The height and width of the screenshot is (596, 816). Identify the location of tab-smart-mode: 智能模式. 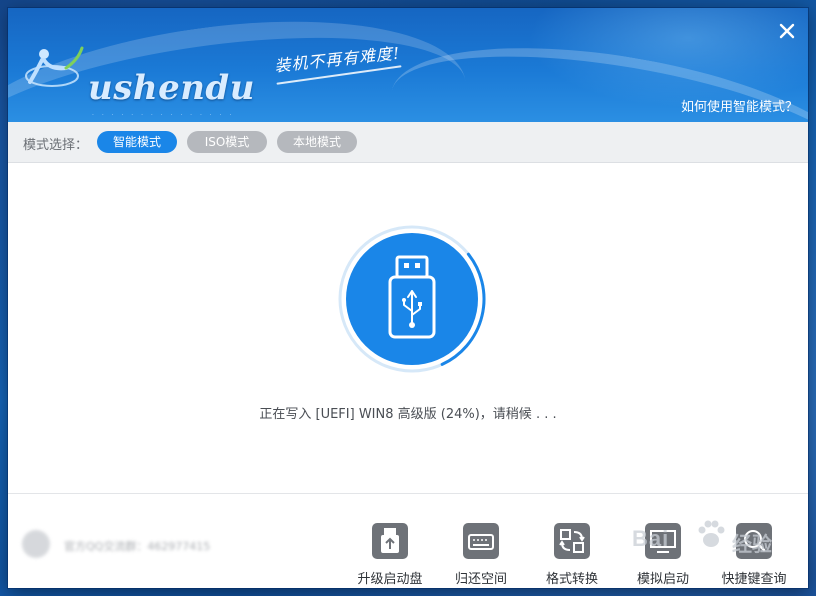
(137, 142).